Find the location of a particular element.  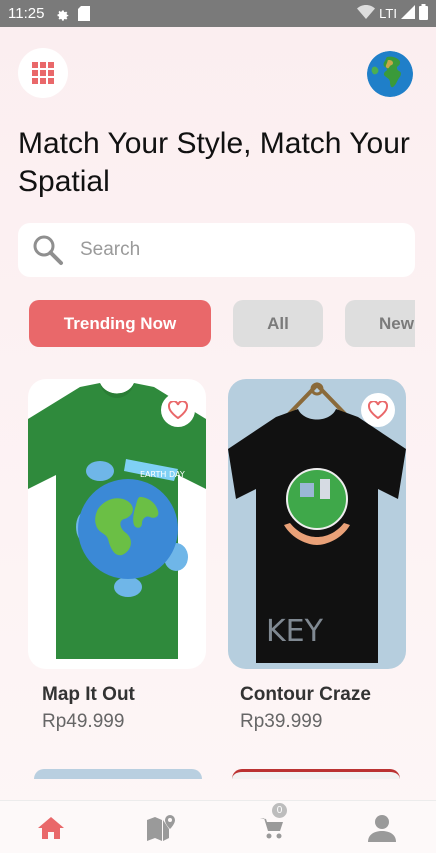

sd-card-icon is located at coordinates (84, 13).